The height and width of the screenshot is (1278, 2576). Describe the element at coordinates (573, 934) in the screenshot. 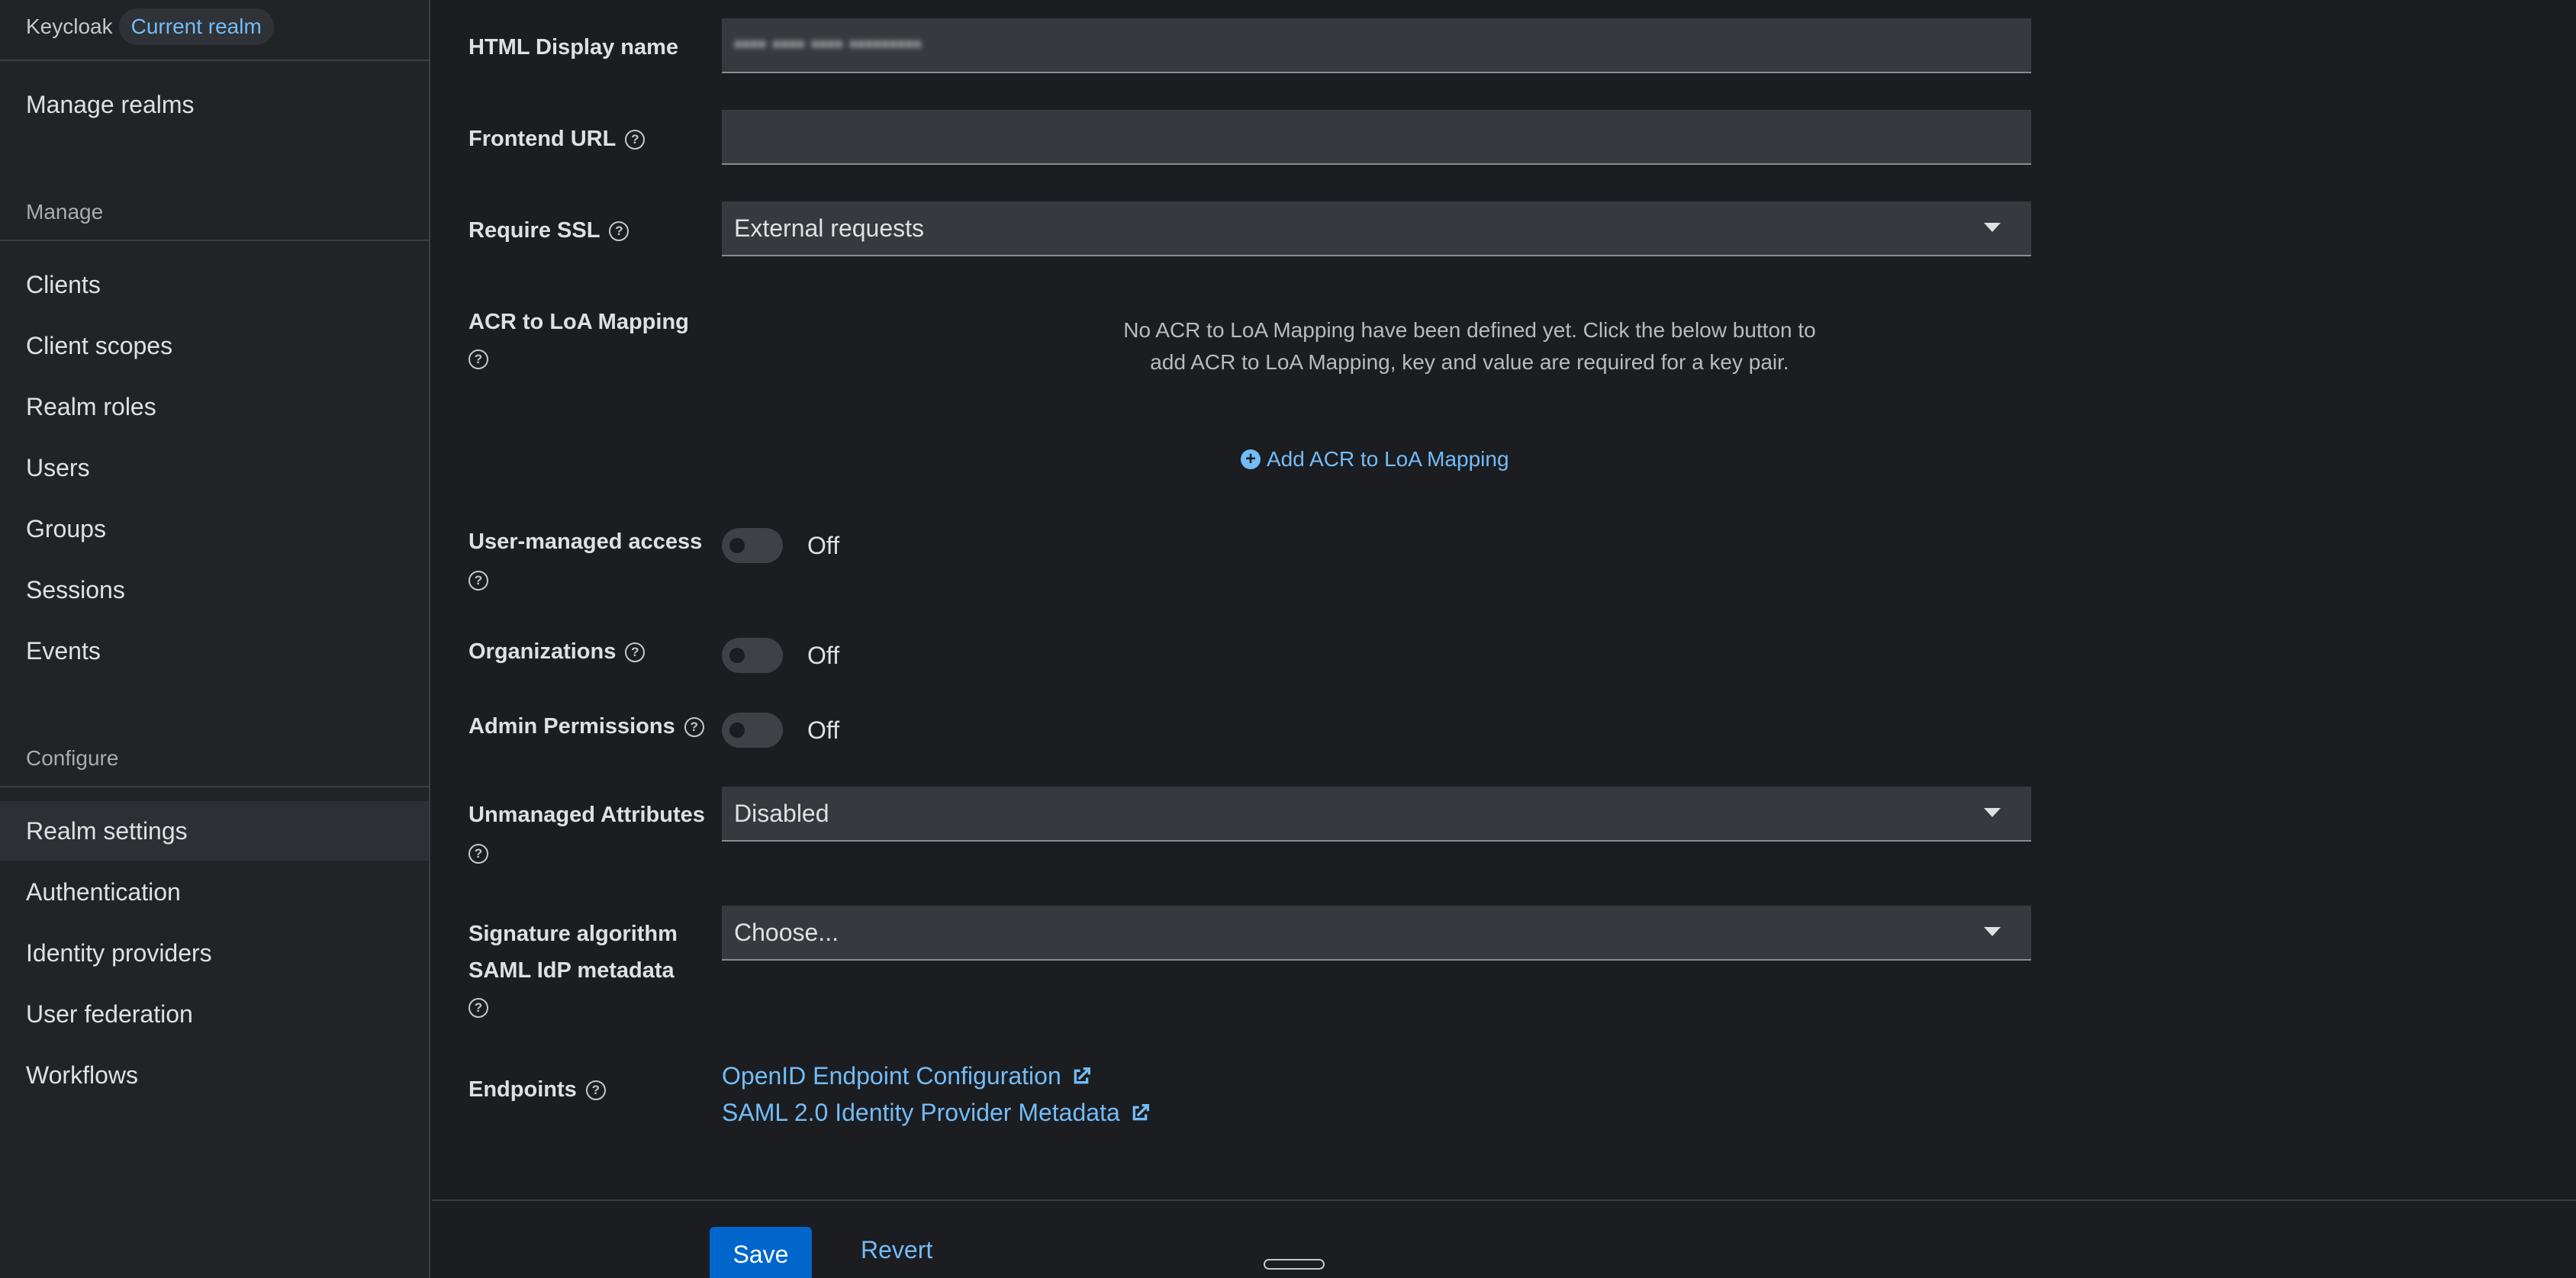

I see `signature-algorithm-label: Signature algorithm` at that location.